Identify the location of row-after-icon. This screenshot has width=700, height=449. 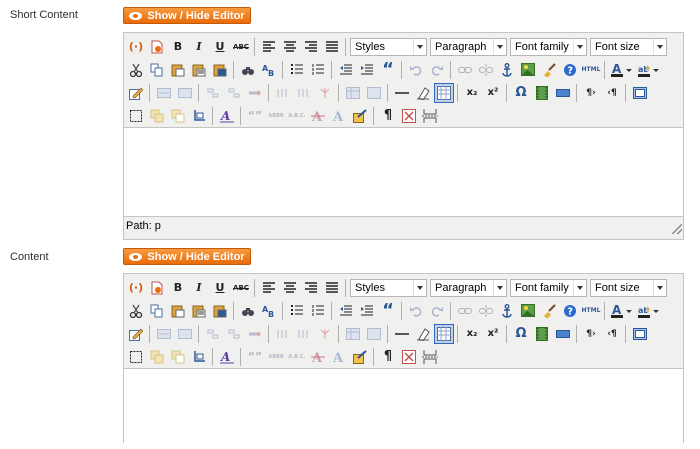
(234, 93).